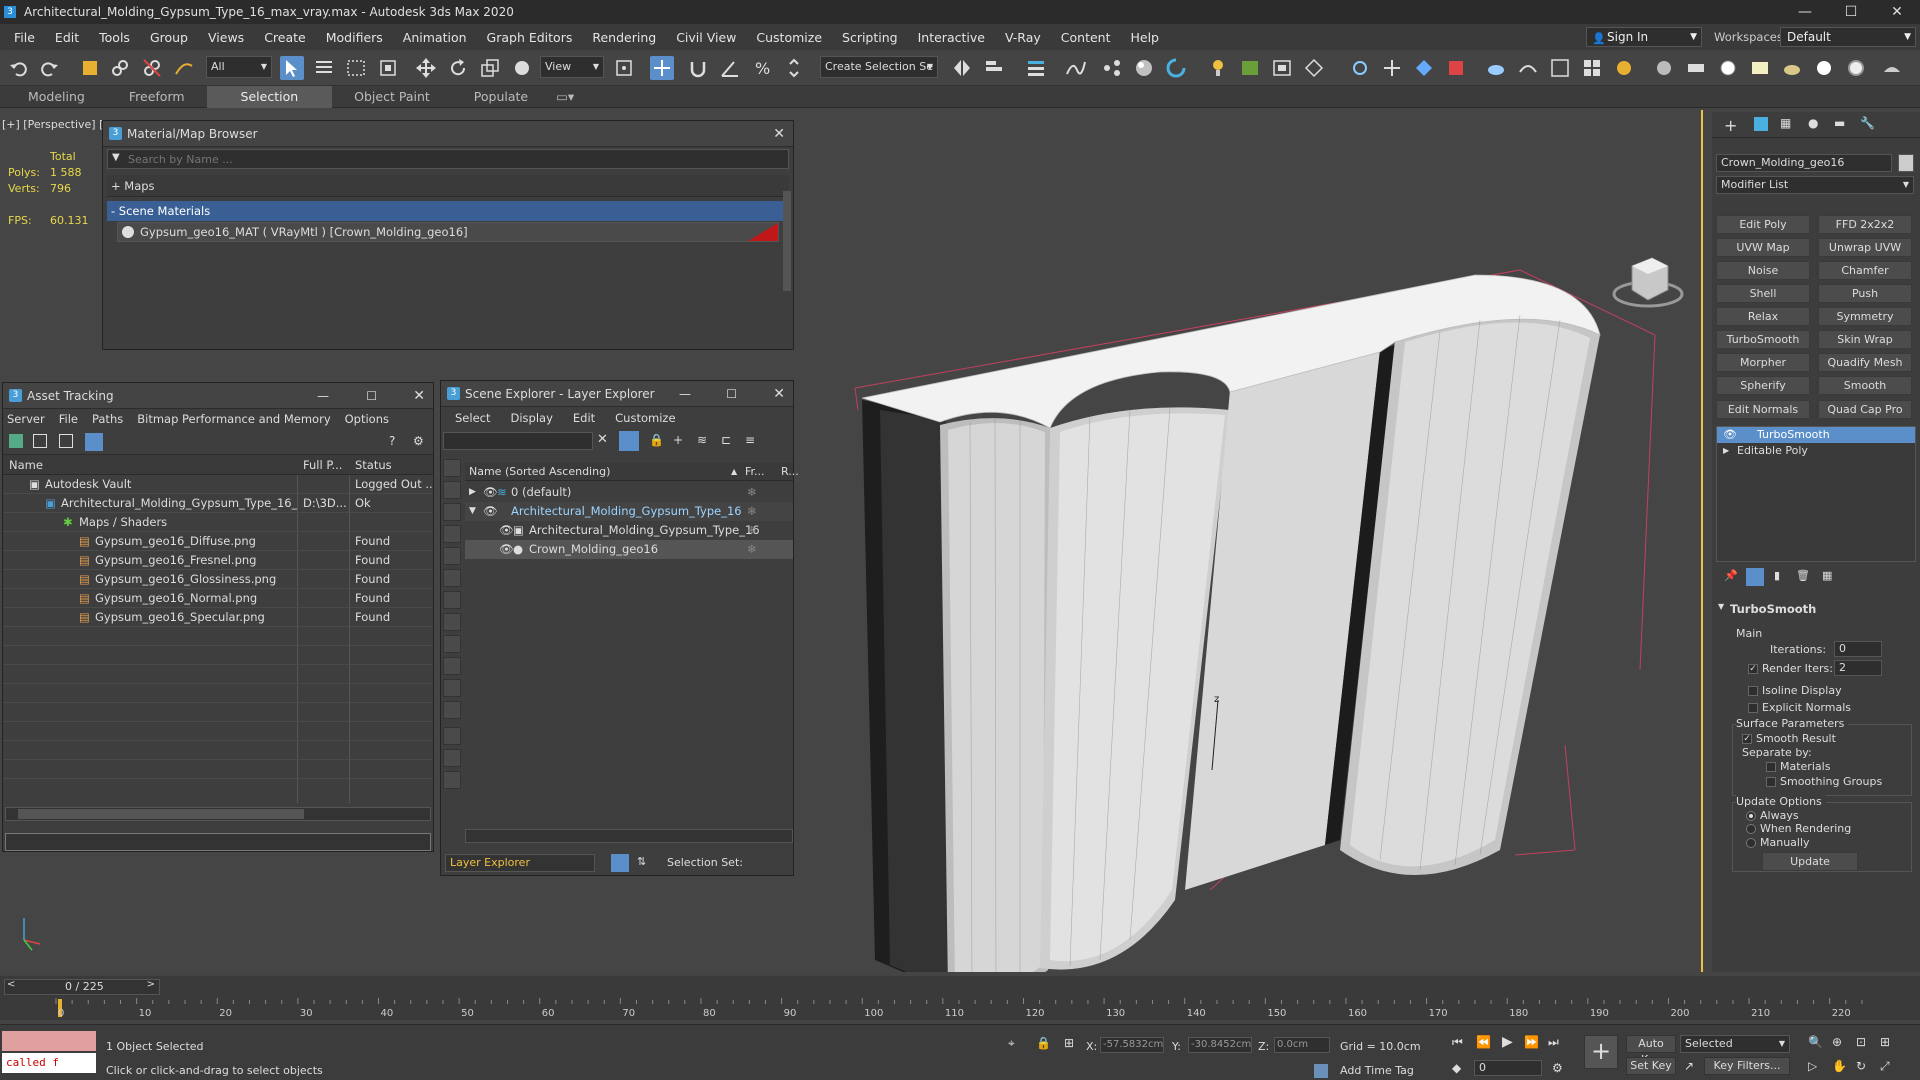 The image size is (1920, 1080). Describe the element at coordinates (1560, 68) in the screenshot. I see `vray-tool-7-icon` at that location.